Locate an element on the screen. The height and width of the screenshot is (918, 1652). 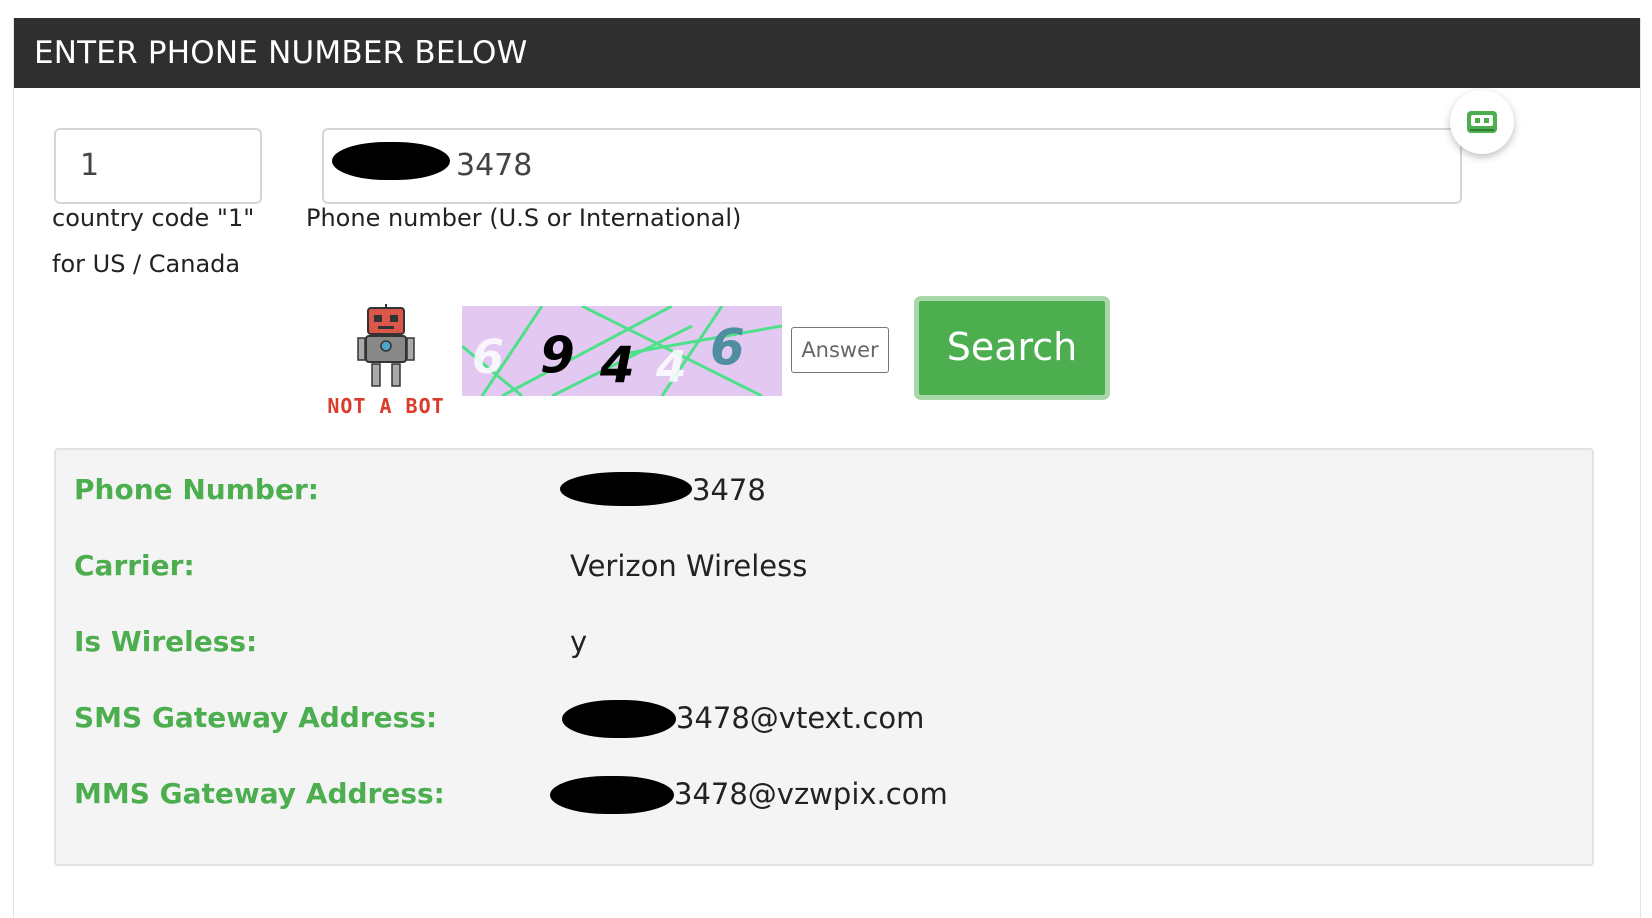
phone-number-help: Phone number (U.S or International) is located at coordinates (524, 218).